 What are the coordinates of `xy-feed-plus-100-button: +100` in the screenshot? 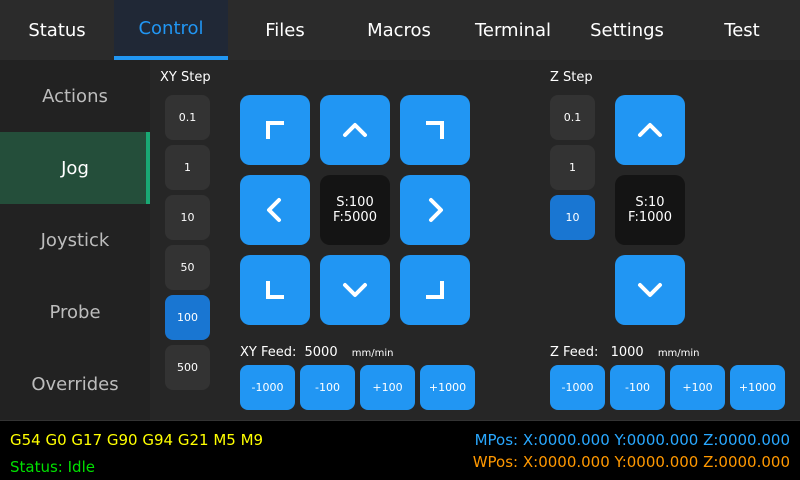 It's located at (387, 387).